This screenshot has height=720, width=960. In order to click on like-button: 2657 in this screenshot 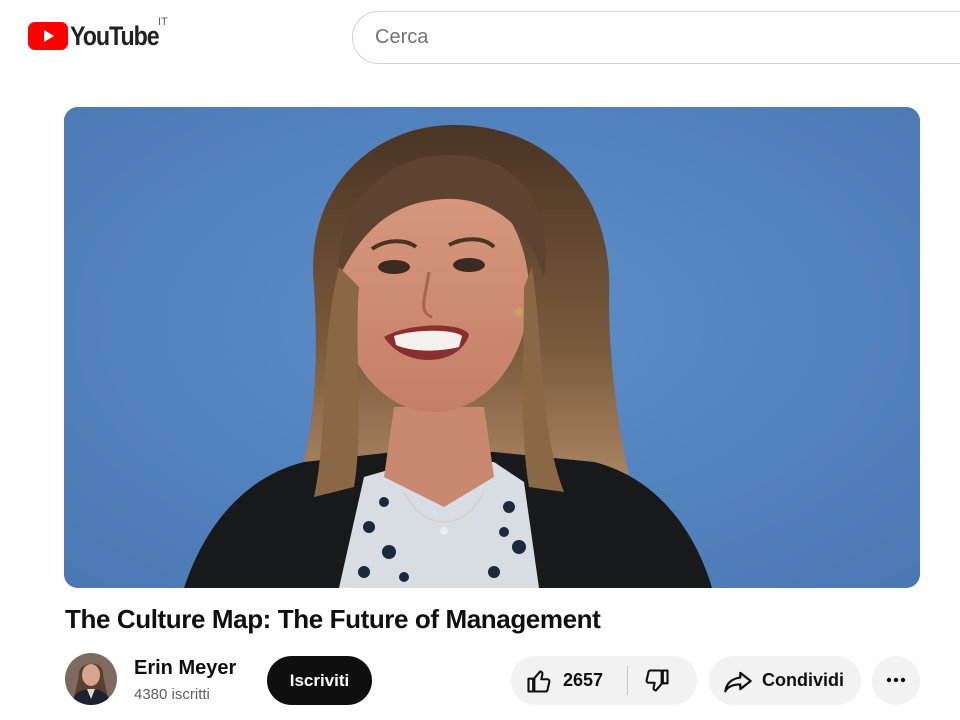, I will do `click(569, 680)`.